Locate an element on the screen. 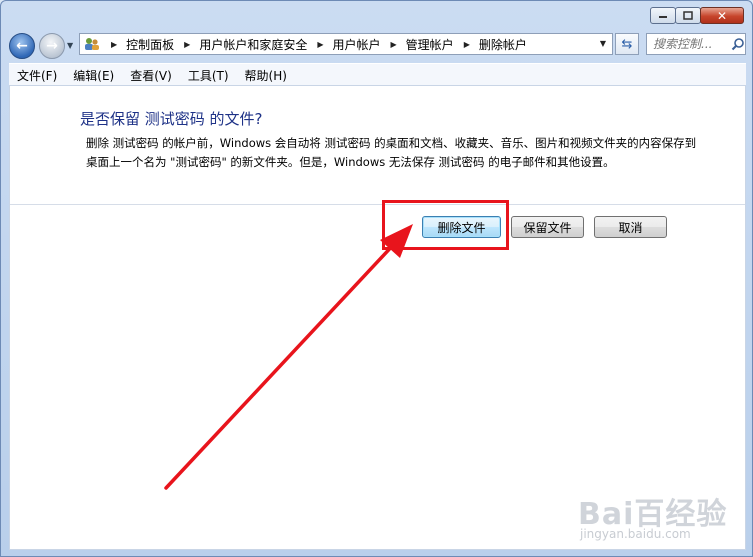 Image resolution: width=753 pixels, height=557 pixels. refresh-icon: ⇆ is located at coordinates (627, 44).